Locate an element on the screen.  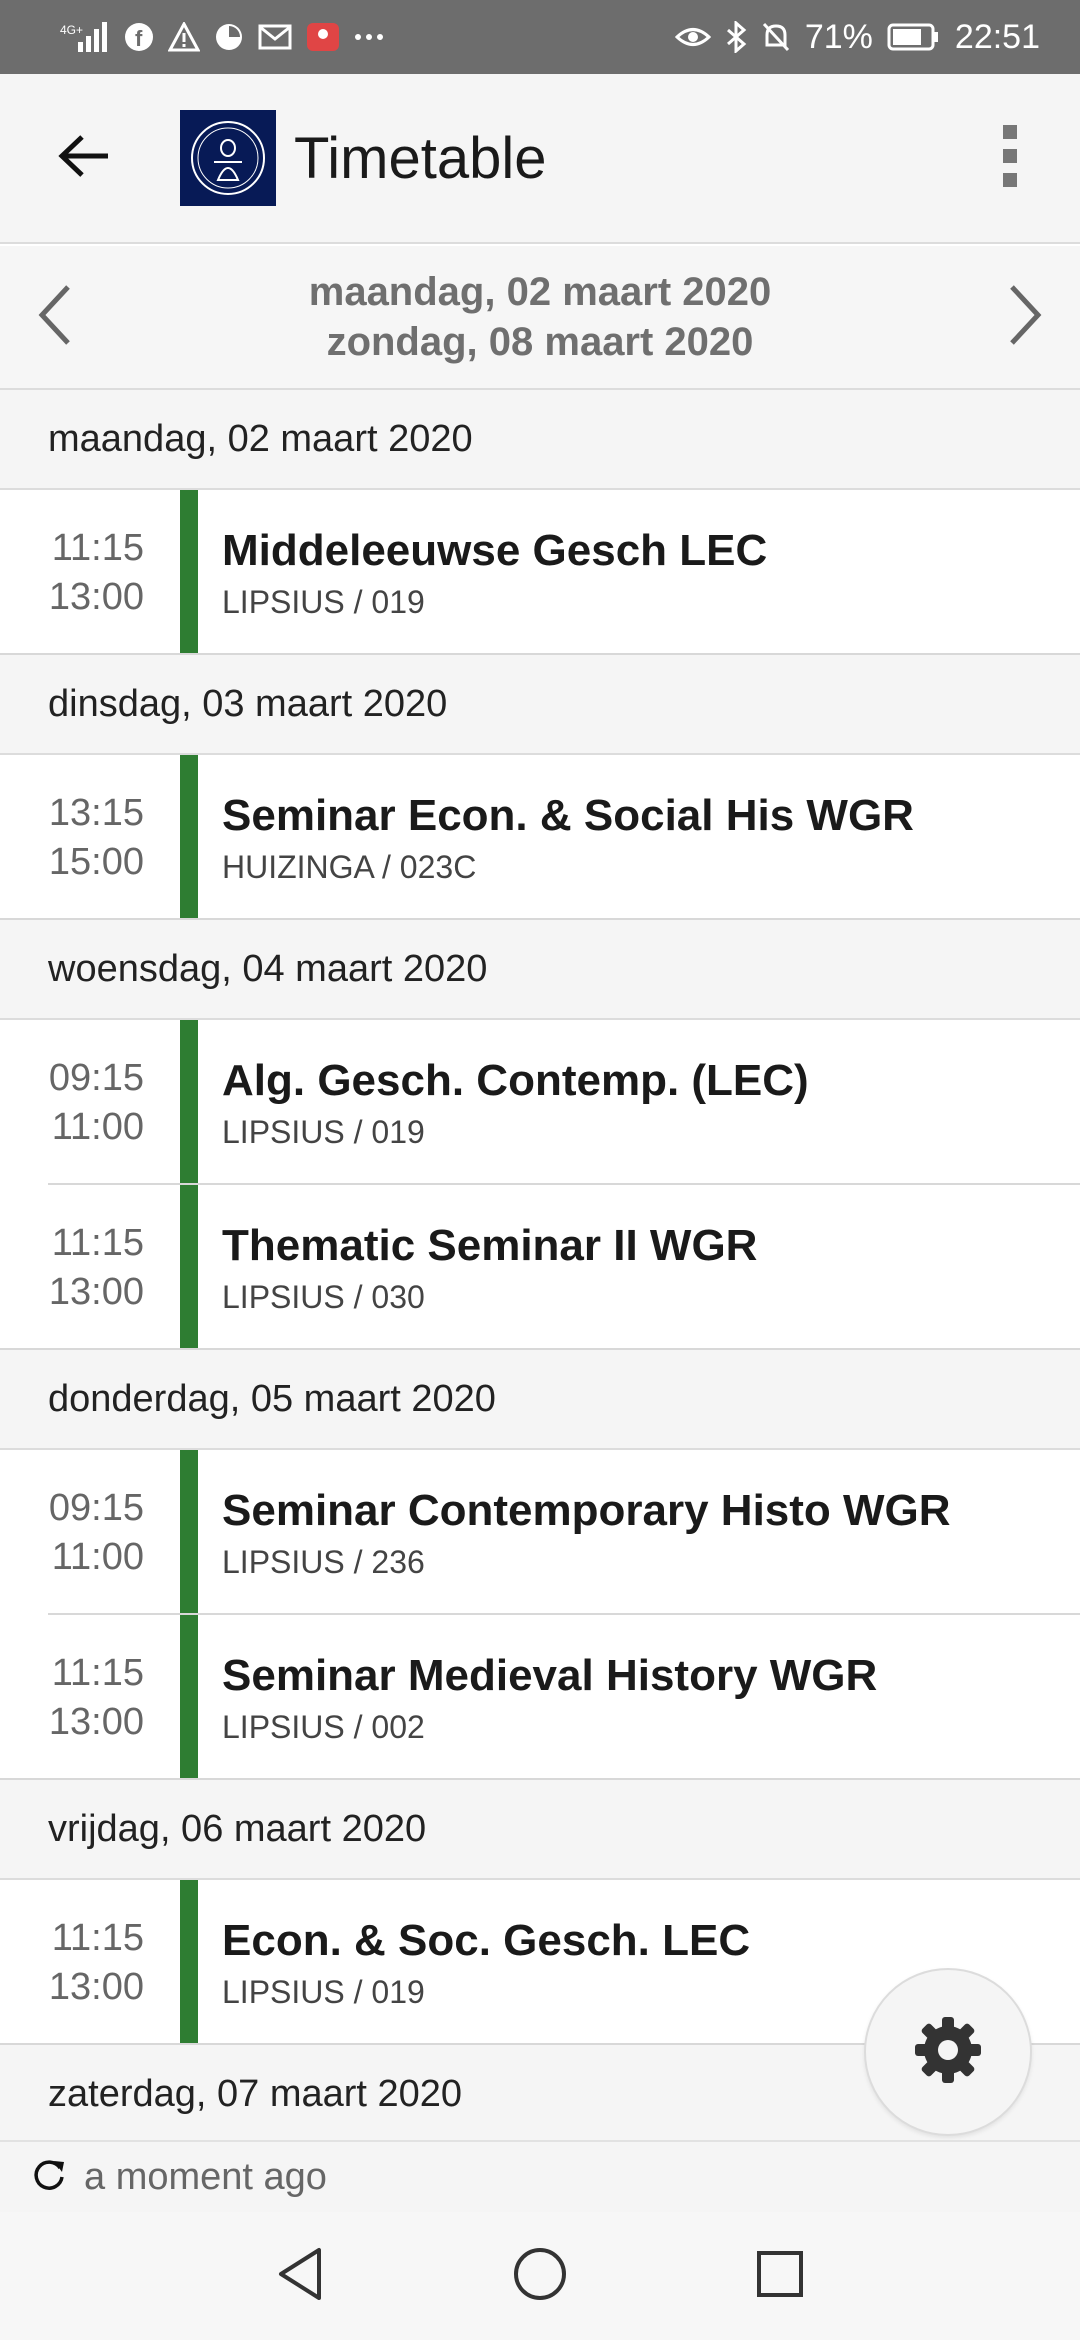
last-updated-text: a moment ago is located at coordinates (205, 2176).